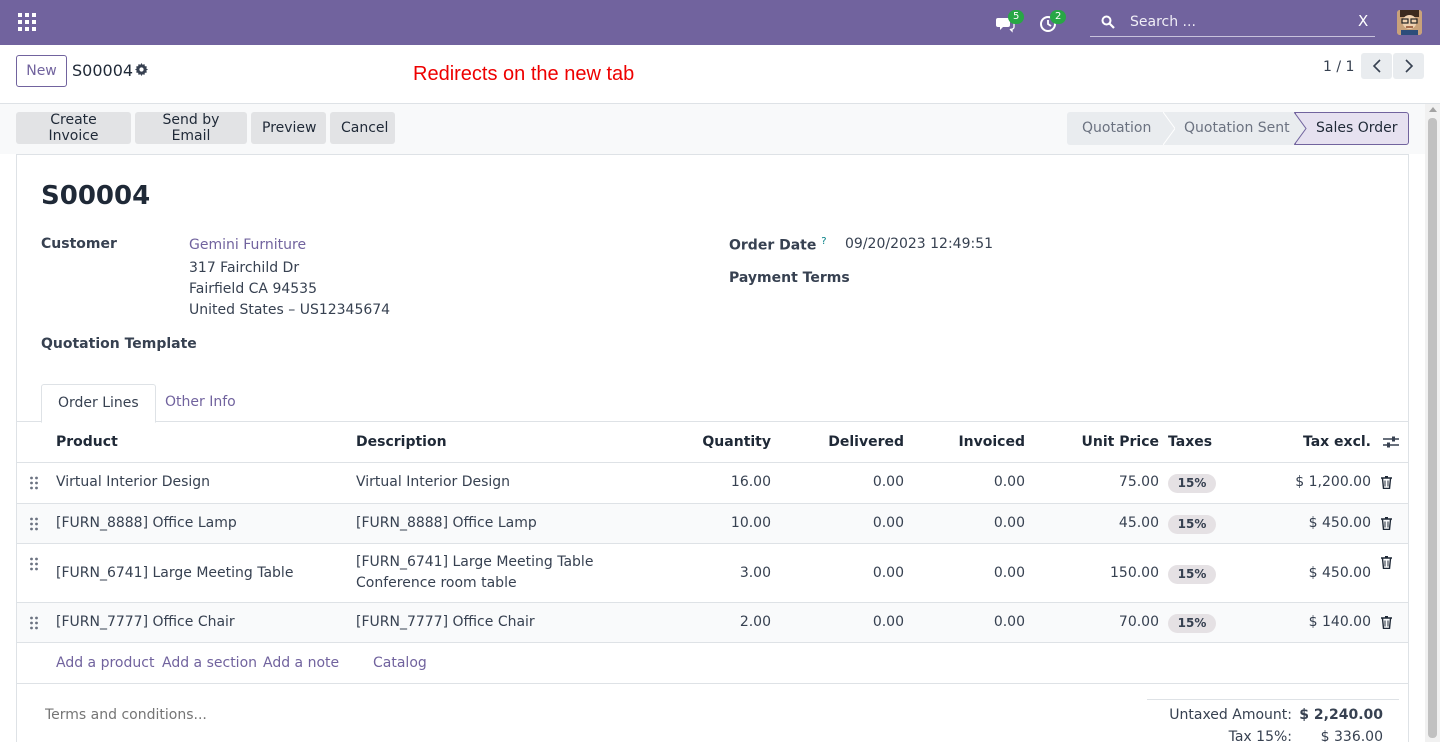  Describe the element at coordinates (436, 583) in the screenshot. I see `row-description-line2: Conference room table` at that location.